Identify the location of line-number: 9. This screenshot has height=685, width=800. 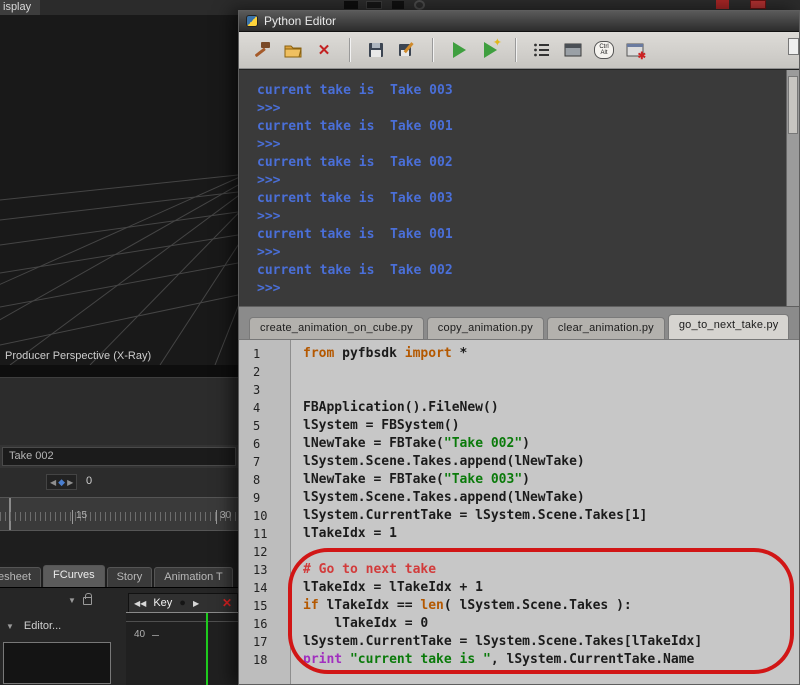
(257, 498).